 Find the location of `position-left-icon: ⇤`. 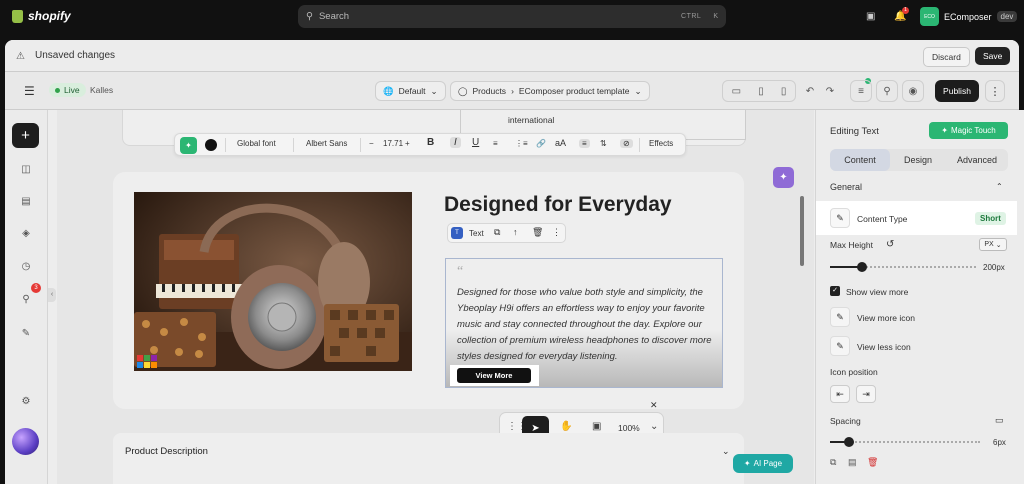

position-left-icon: ⇤ is located at coordinates (840, 394).